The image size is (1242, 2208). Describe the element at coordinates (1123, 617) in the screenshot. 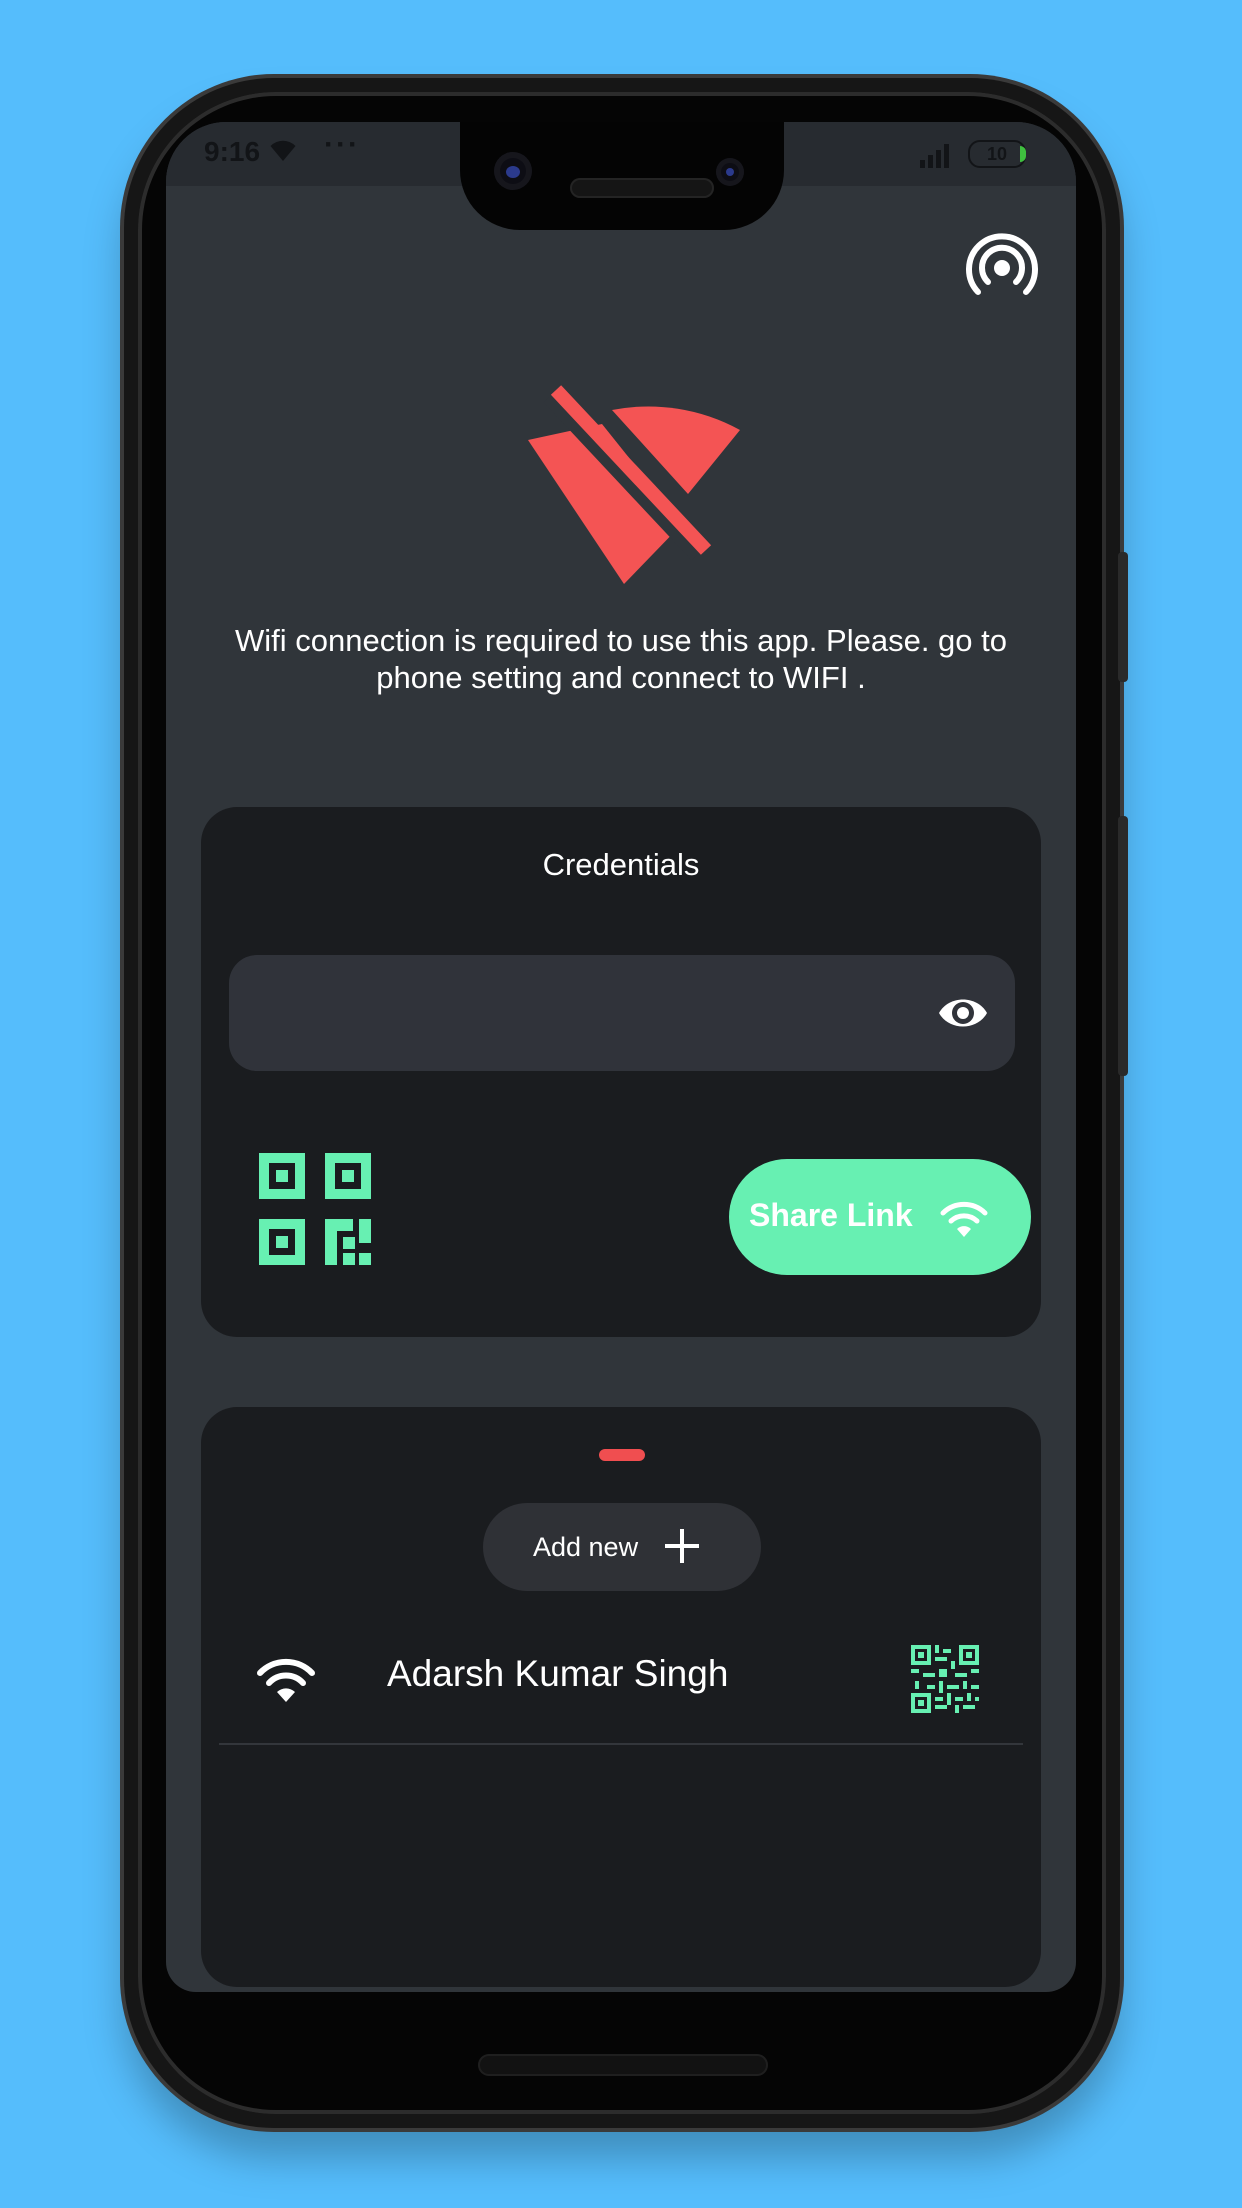

I see `volume-button` at that location.